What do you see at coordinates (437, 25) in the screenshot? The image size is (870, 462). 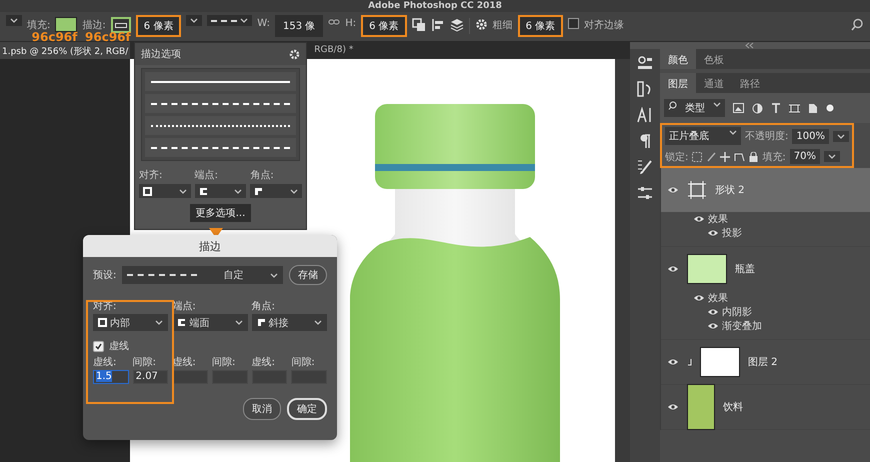 I see `align-icon` at bounding box center [437, 25].